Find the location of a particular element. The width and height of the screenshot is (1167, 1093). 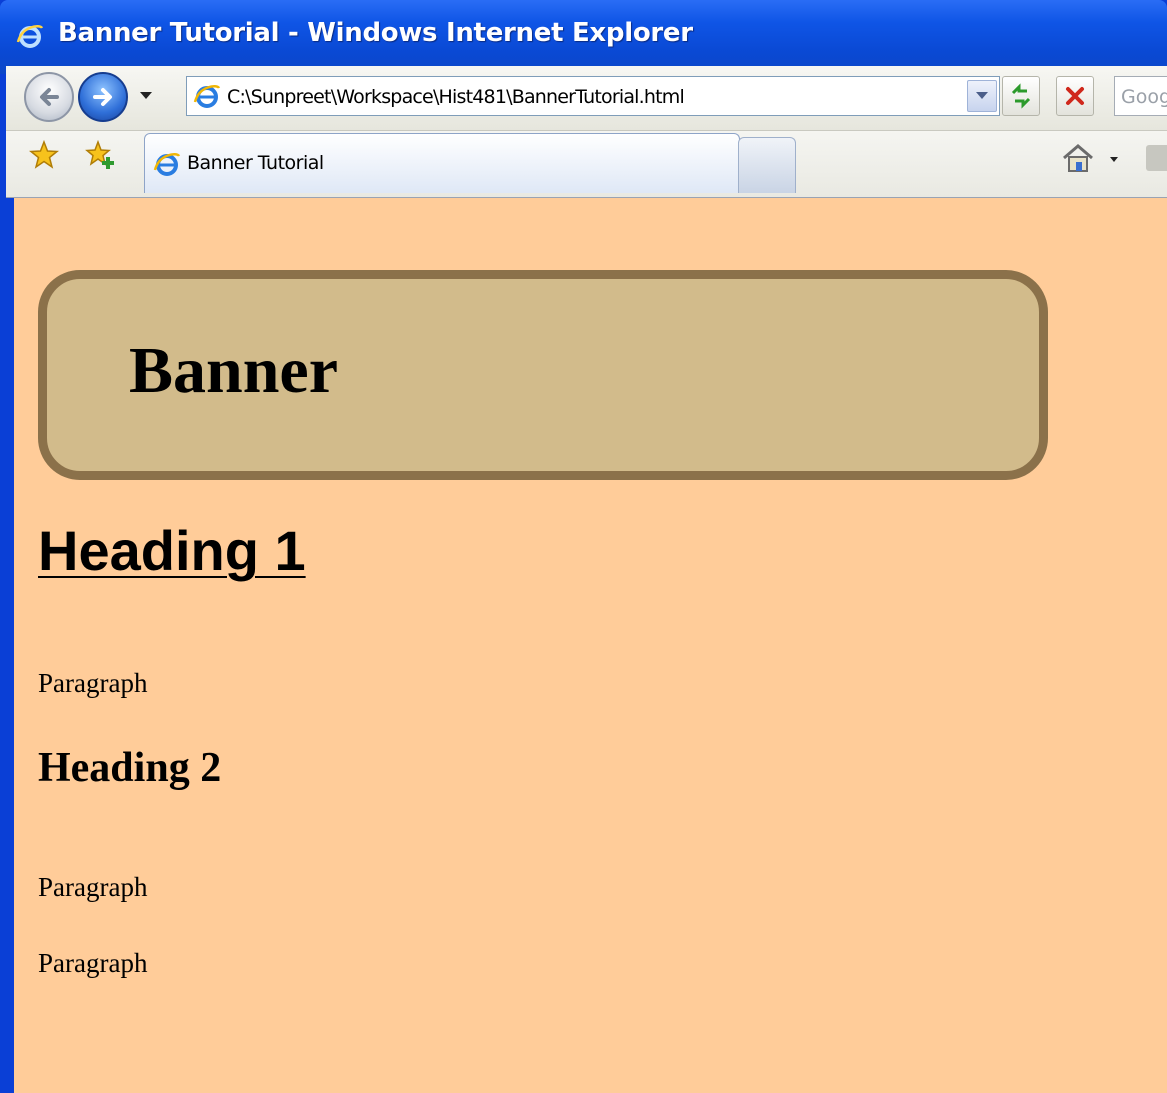

forward-arrow-icon is located at coordinates (102, 97).